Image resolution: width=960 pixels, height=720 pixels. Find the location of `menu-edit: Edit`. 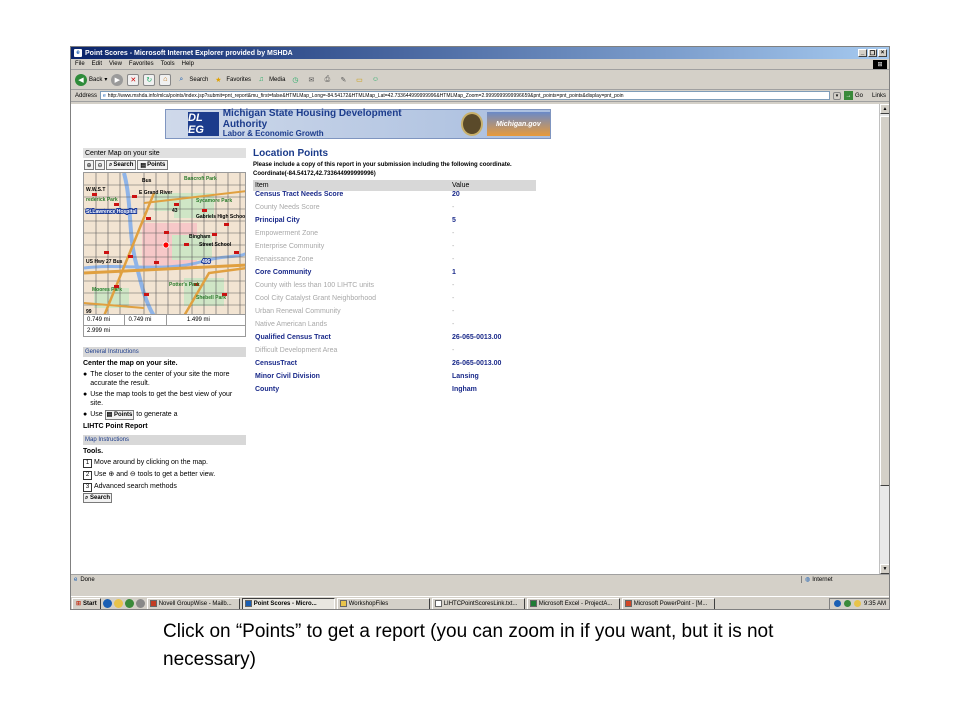

menu-edit: Edit is located at coordinates (97, 64).